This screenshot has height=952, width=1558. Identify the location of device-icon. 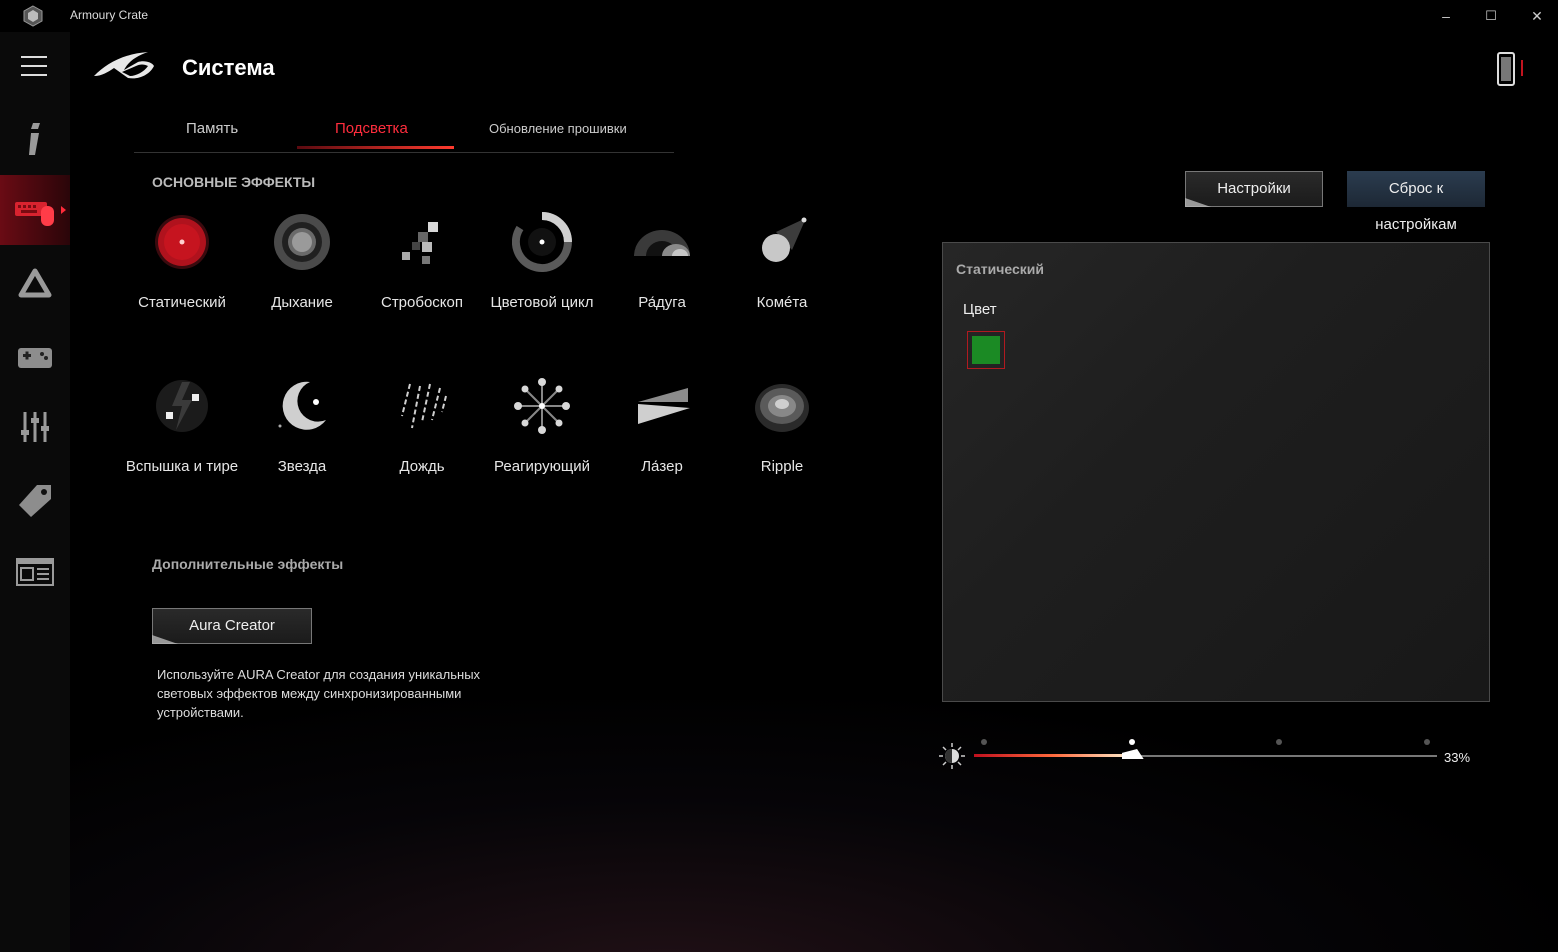
(1511, 69).